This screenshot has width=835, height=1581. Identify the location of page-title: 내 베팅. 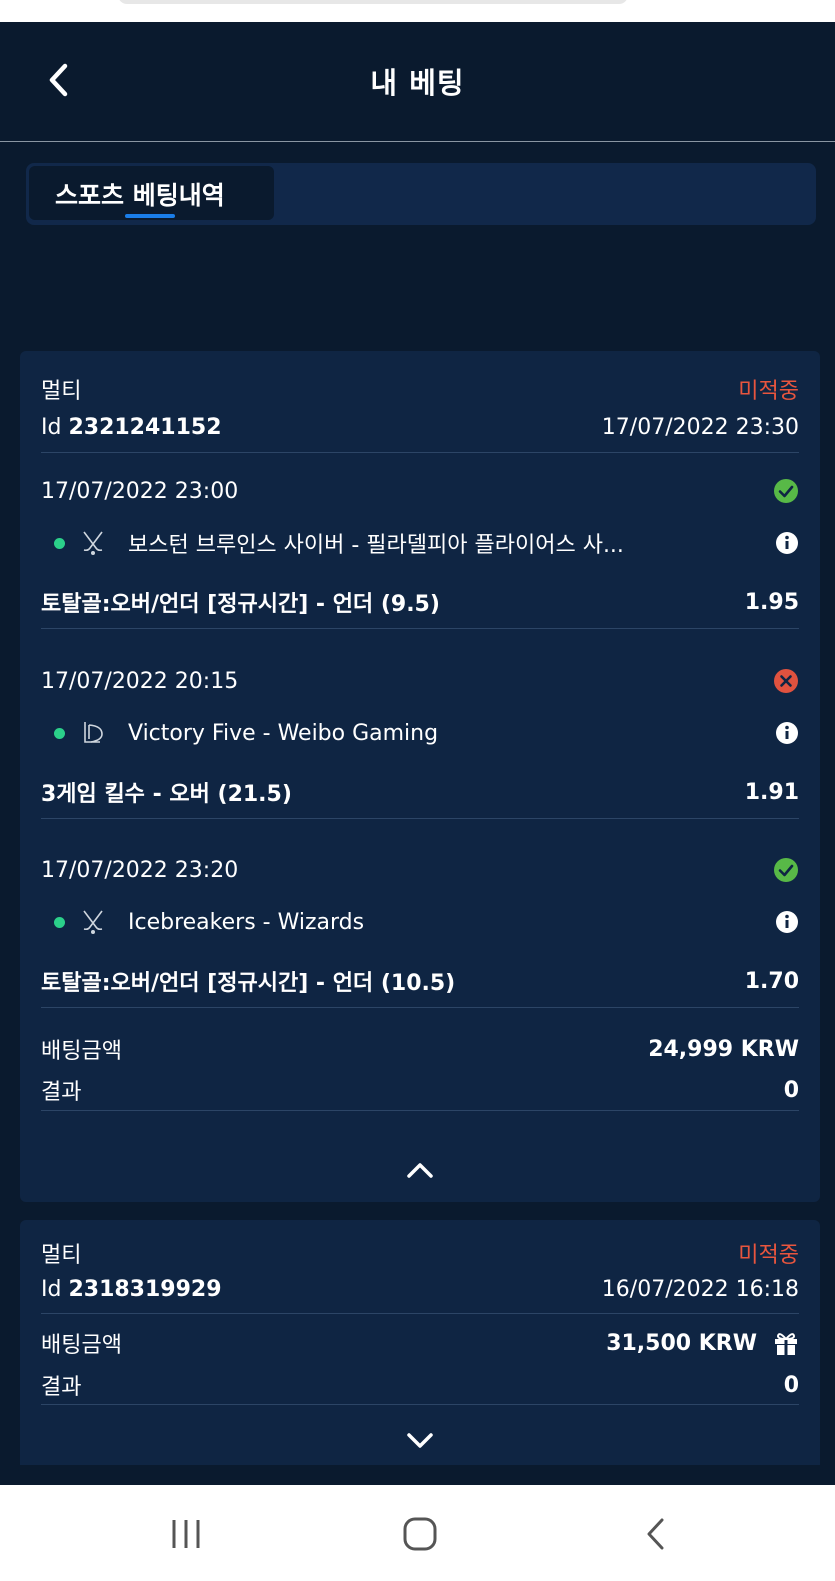
(417, 83).